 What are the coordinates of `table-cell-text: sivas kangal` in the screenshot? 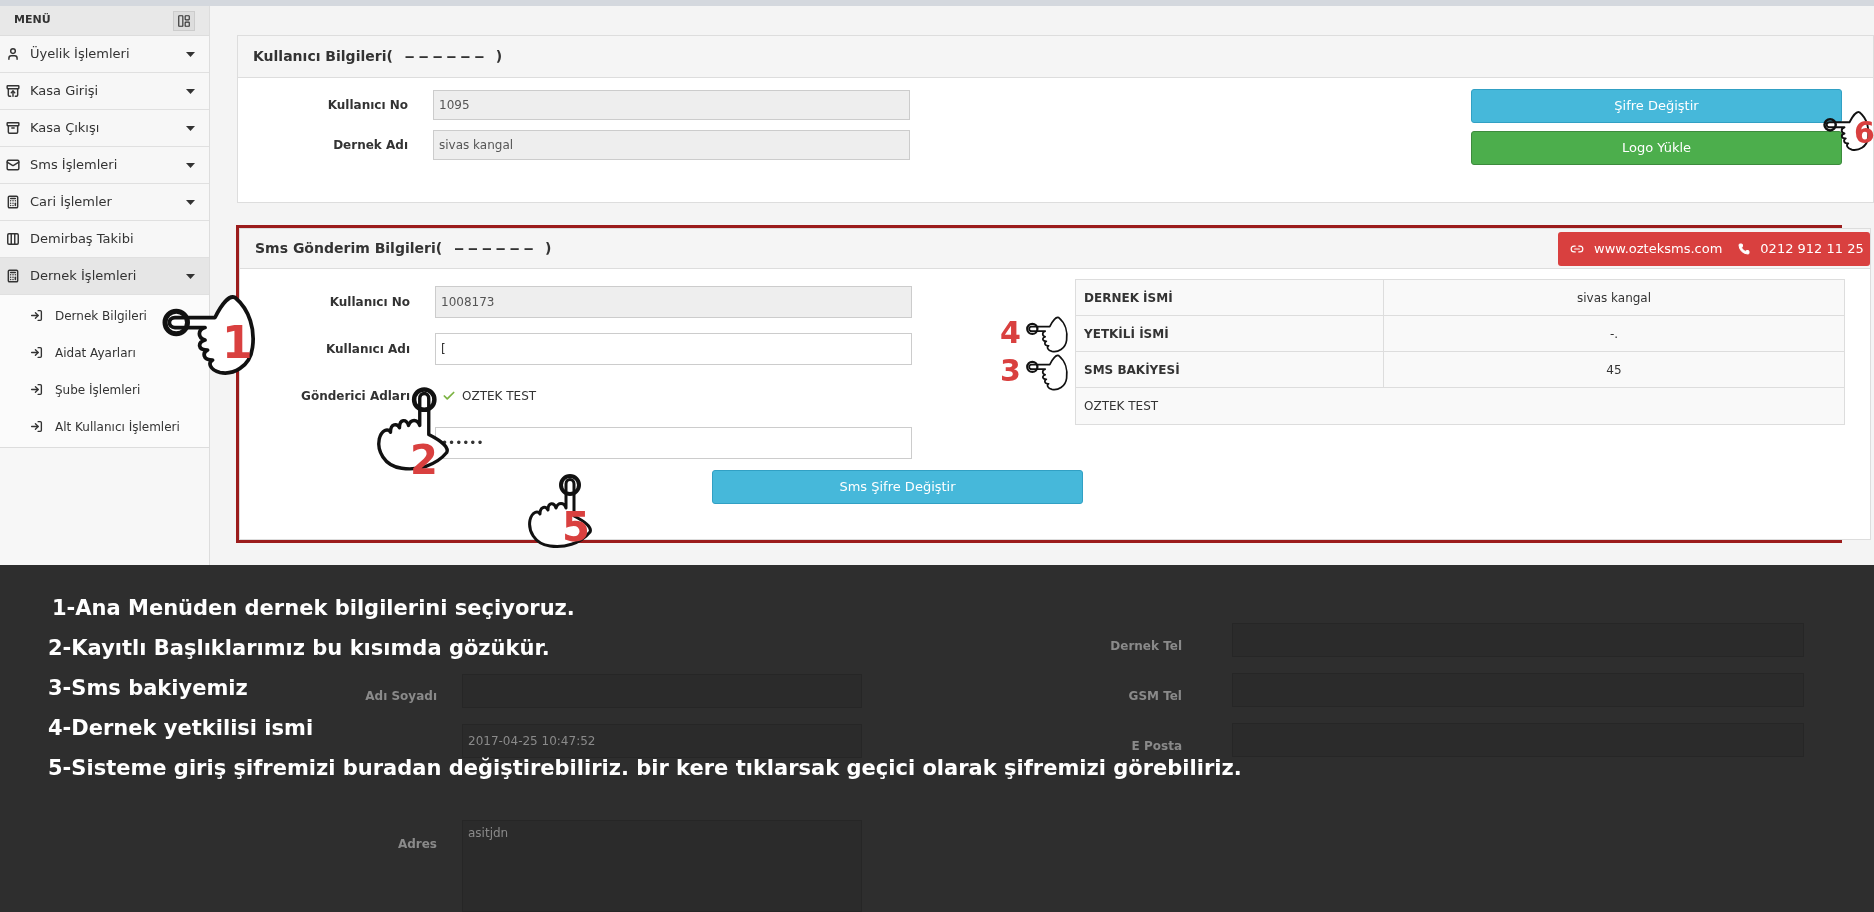 It's located at (1614, 298).